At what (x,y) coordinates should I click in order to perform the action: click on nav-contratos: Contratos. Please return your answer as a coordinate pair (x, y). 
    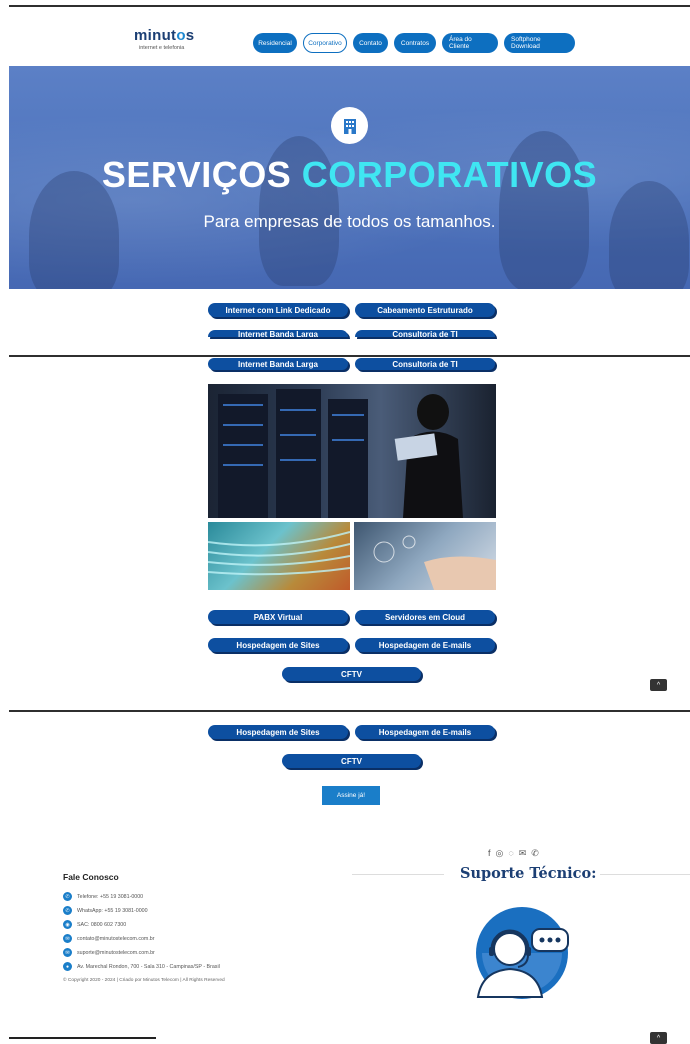
    Looking at the image, I should click on (415, 43).